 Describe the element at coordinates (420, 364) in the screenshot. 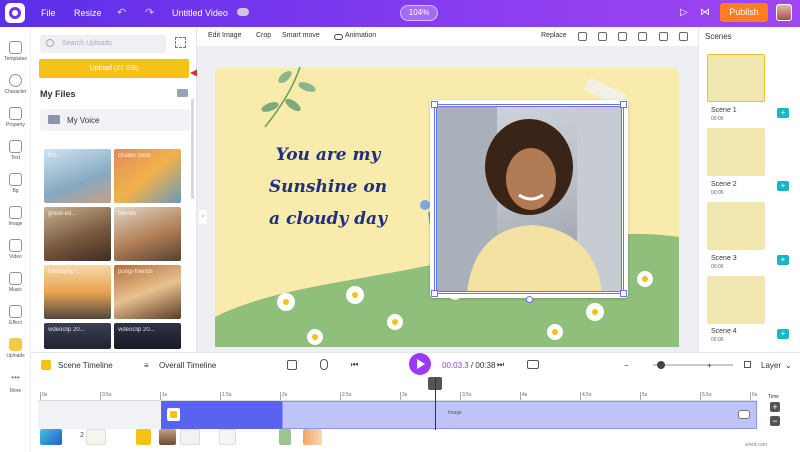

I see `play-button` at that location.